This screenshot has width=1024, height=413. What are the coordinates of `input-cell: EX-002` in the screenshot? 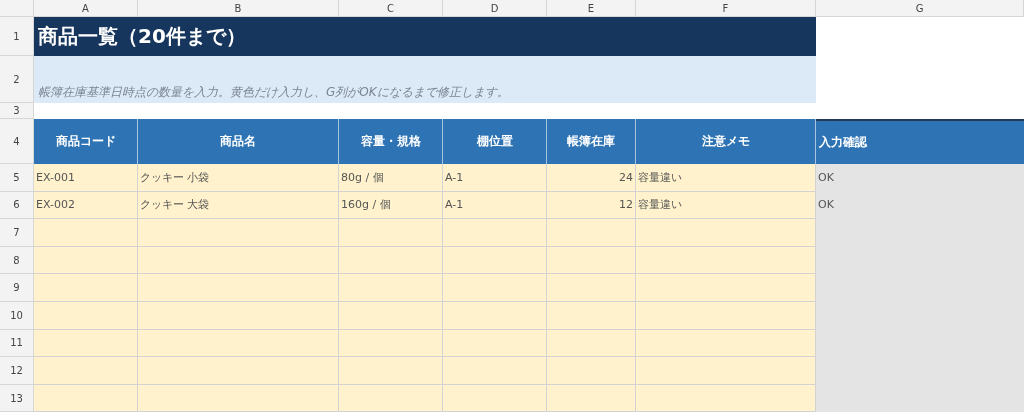 It's located at (86, 205).